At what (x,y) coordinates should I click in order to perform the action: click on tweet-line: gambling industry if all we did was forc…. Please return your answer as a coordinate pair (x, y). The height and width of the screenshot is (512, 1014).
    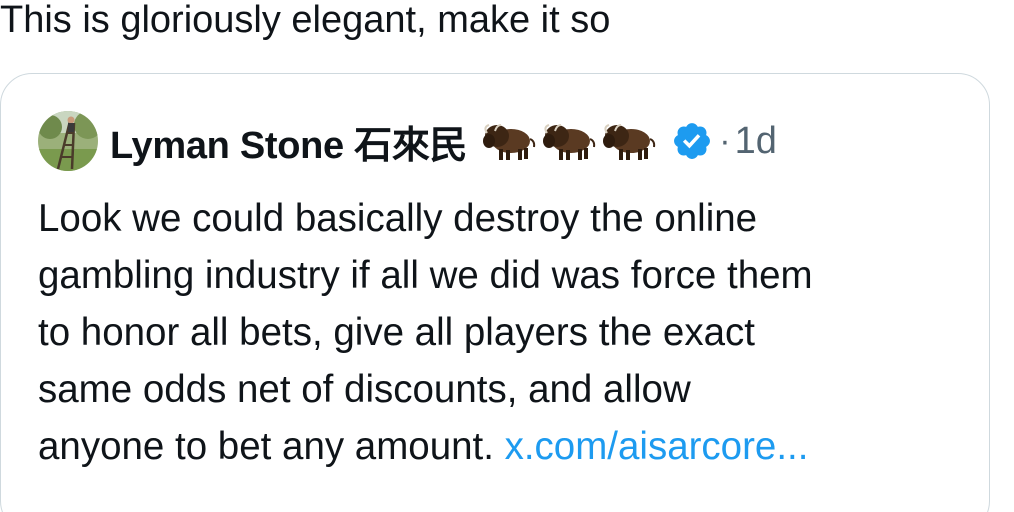
    Looking at the image, I should click on (425, 275).